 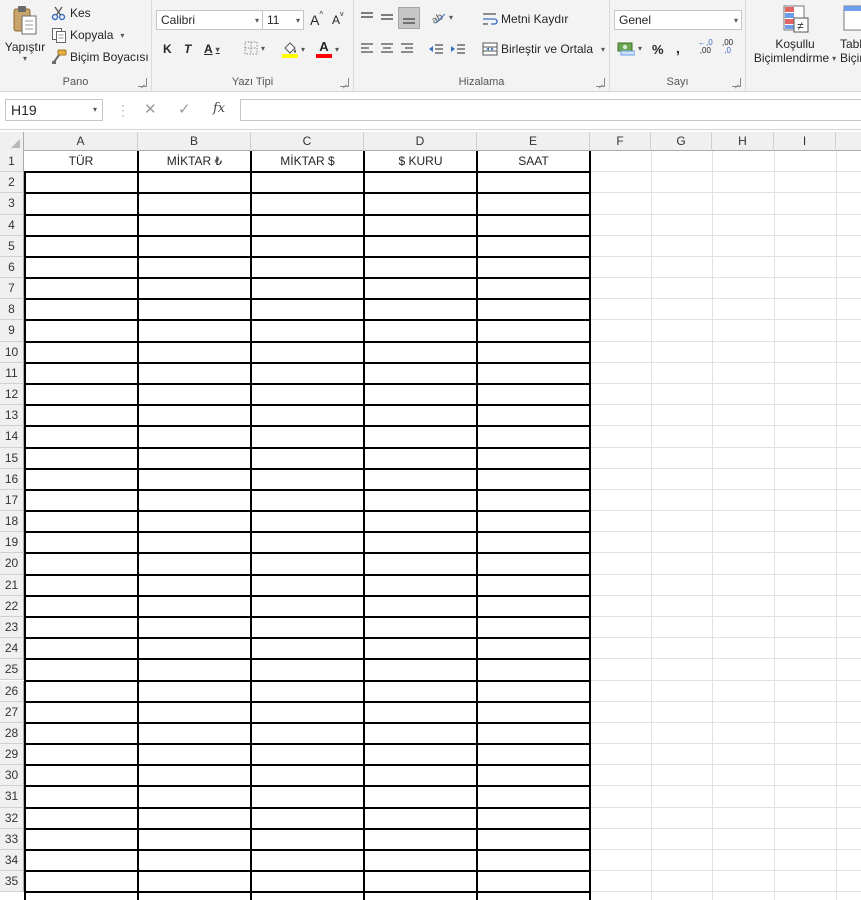 What do you see at coordinates (525, 19) in the screenshot?
I see `wrap-text-button: Metni Kaydır` at bounding box center [525, 19].